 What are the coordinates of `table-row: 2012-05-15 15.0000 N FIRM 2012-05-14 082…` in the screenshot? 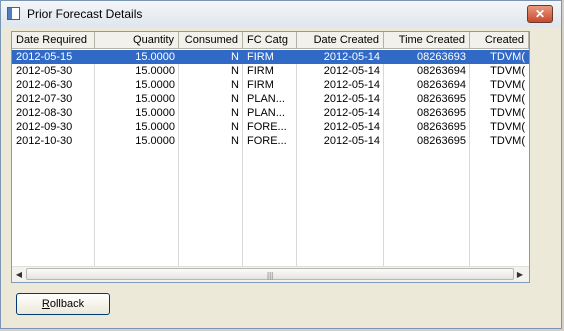 It's located at (270, 57).